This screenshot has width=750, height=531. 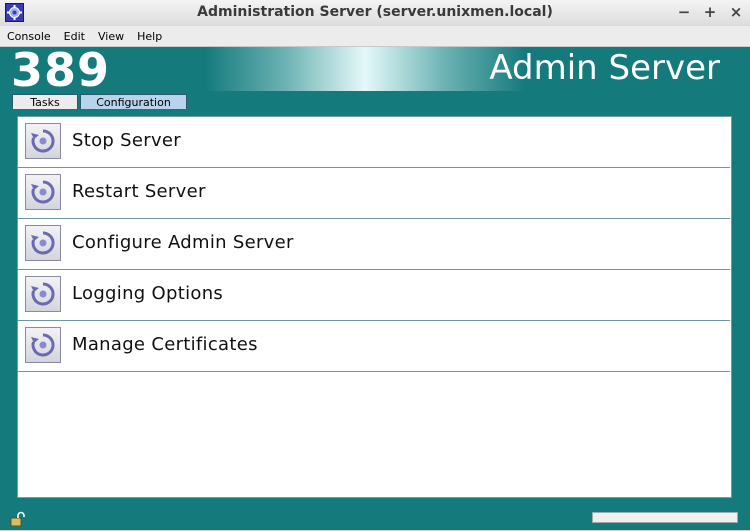 I want to click on tab-tasks: Tasks, so click(x=45, y=101).